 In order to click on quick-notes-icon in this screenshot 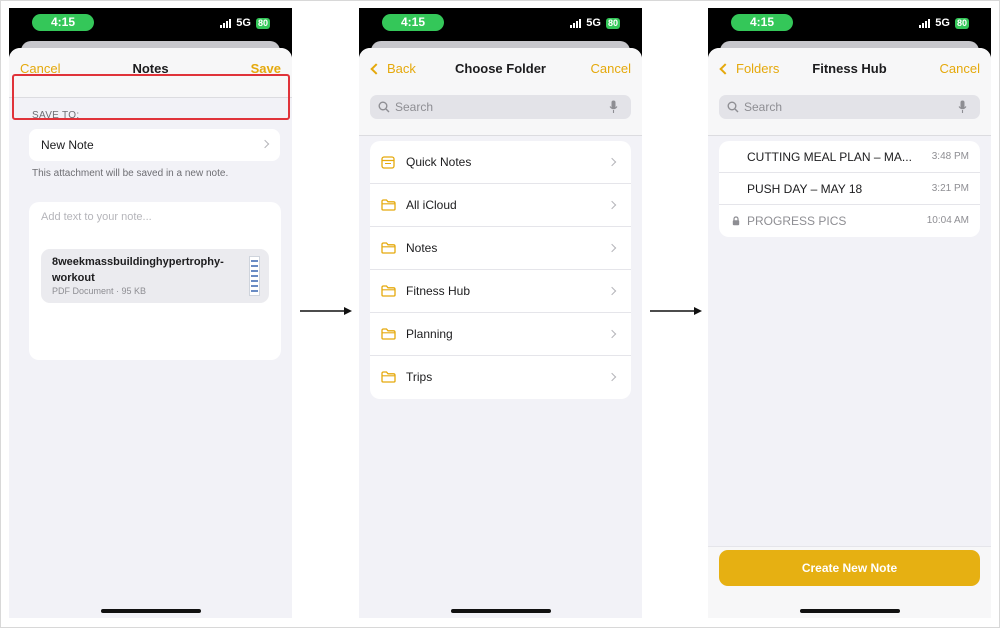, I will do `click(388, 162)`.